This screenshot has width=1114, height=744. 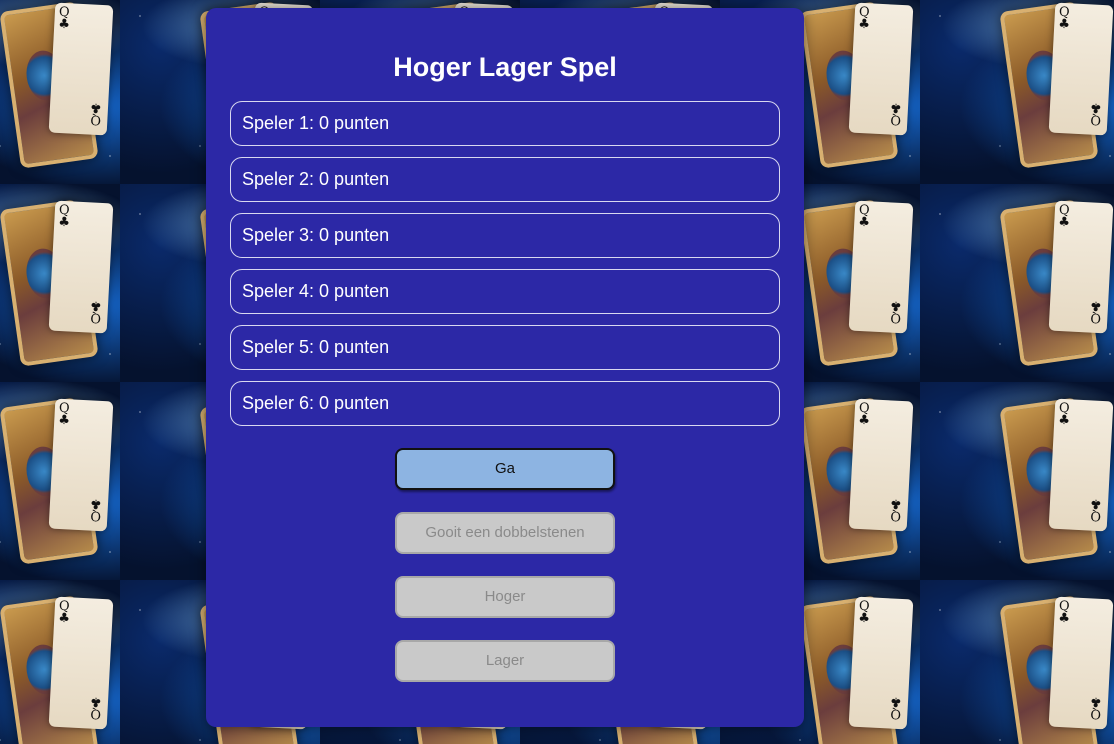 I want to click on player-score-row: Speler 6: 0 punten, so click(x=505, y=403).